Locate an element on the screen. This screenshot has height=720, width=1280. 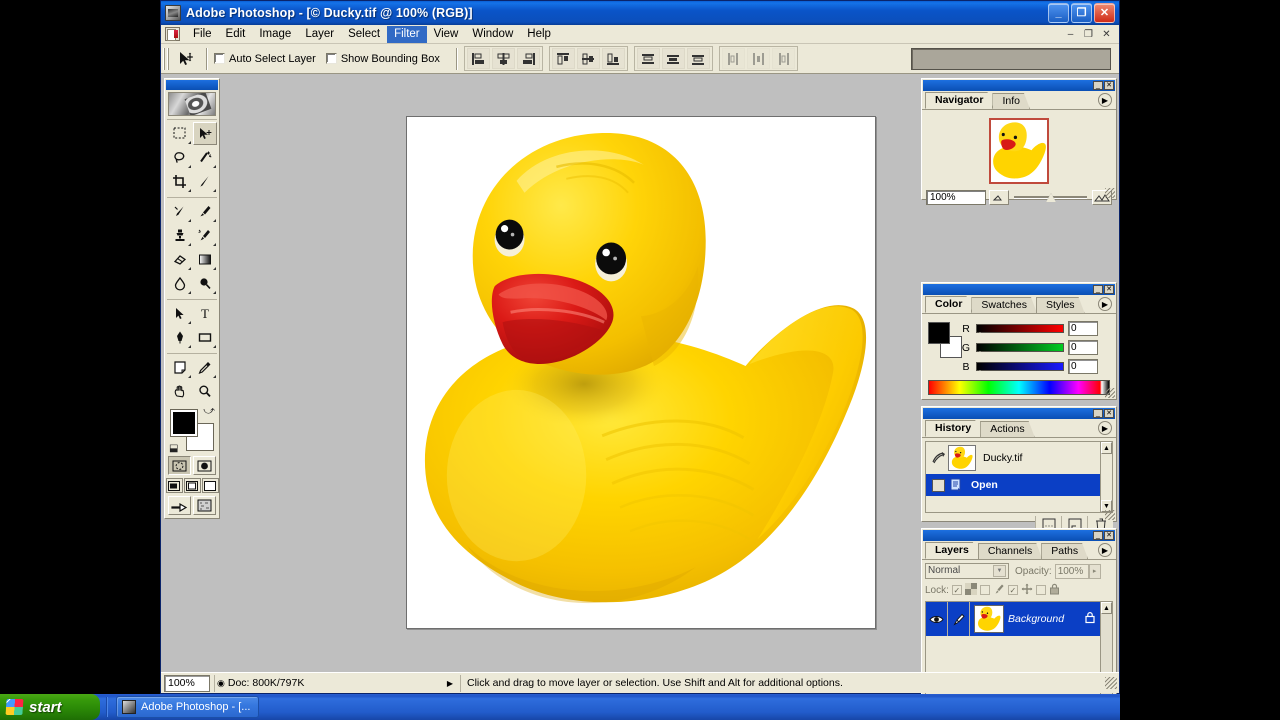
channel-input-r: 0 is located at coordinates (1083, 328).